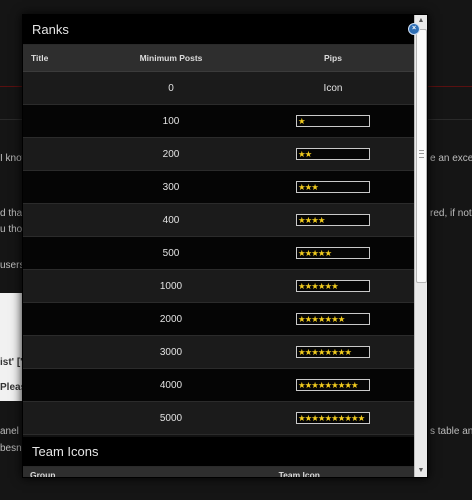 Image resolution: width=472 pixels, height=500 pixels. I want to click on background-text: red, if not, so click(451, 213).